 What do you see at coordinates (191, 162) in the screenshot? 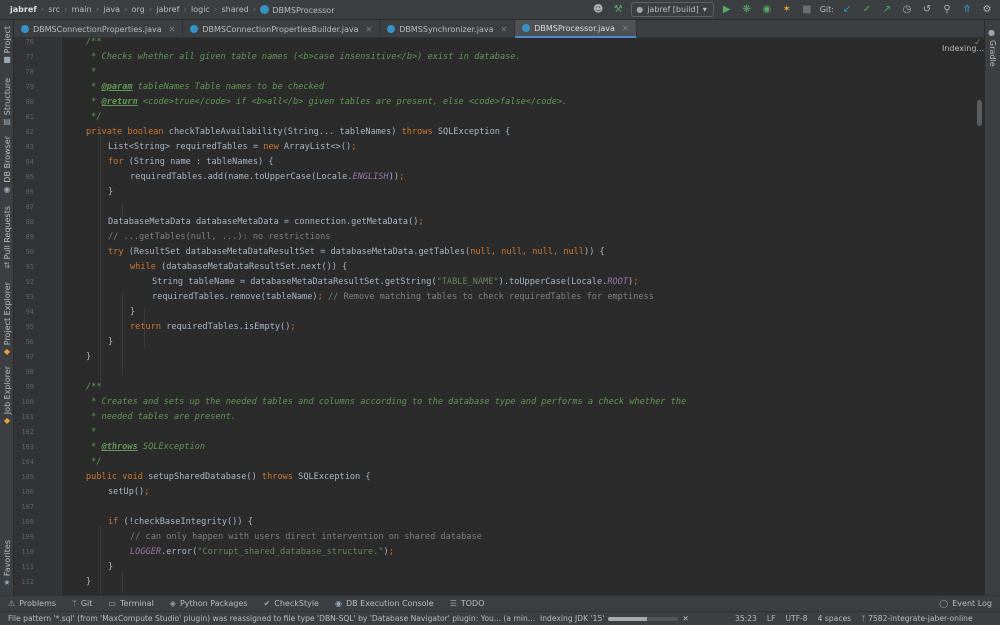
I see `code-line: for (String name : tableNames) {` at bounding box center [191, 162].